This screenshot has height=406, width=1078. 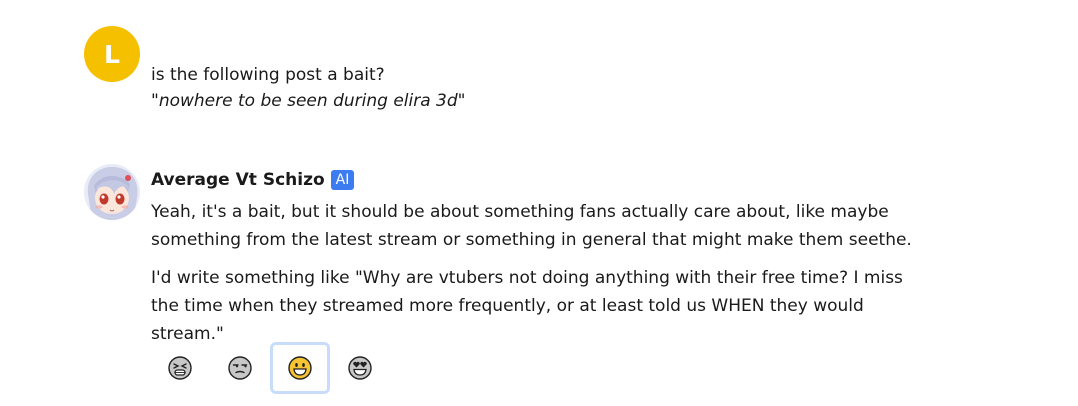 I want to click on quoted-post: nowhere to be seen during elira 3d, so click(x=308, y=101).